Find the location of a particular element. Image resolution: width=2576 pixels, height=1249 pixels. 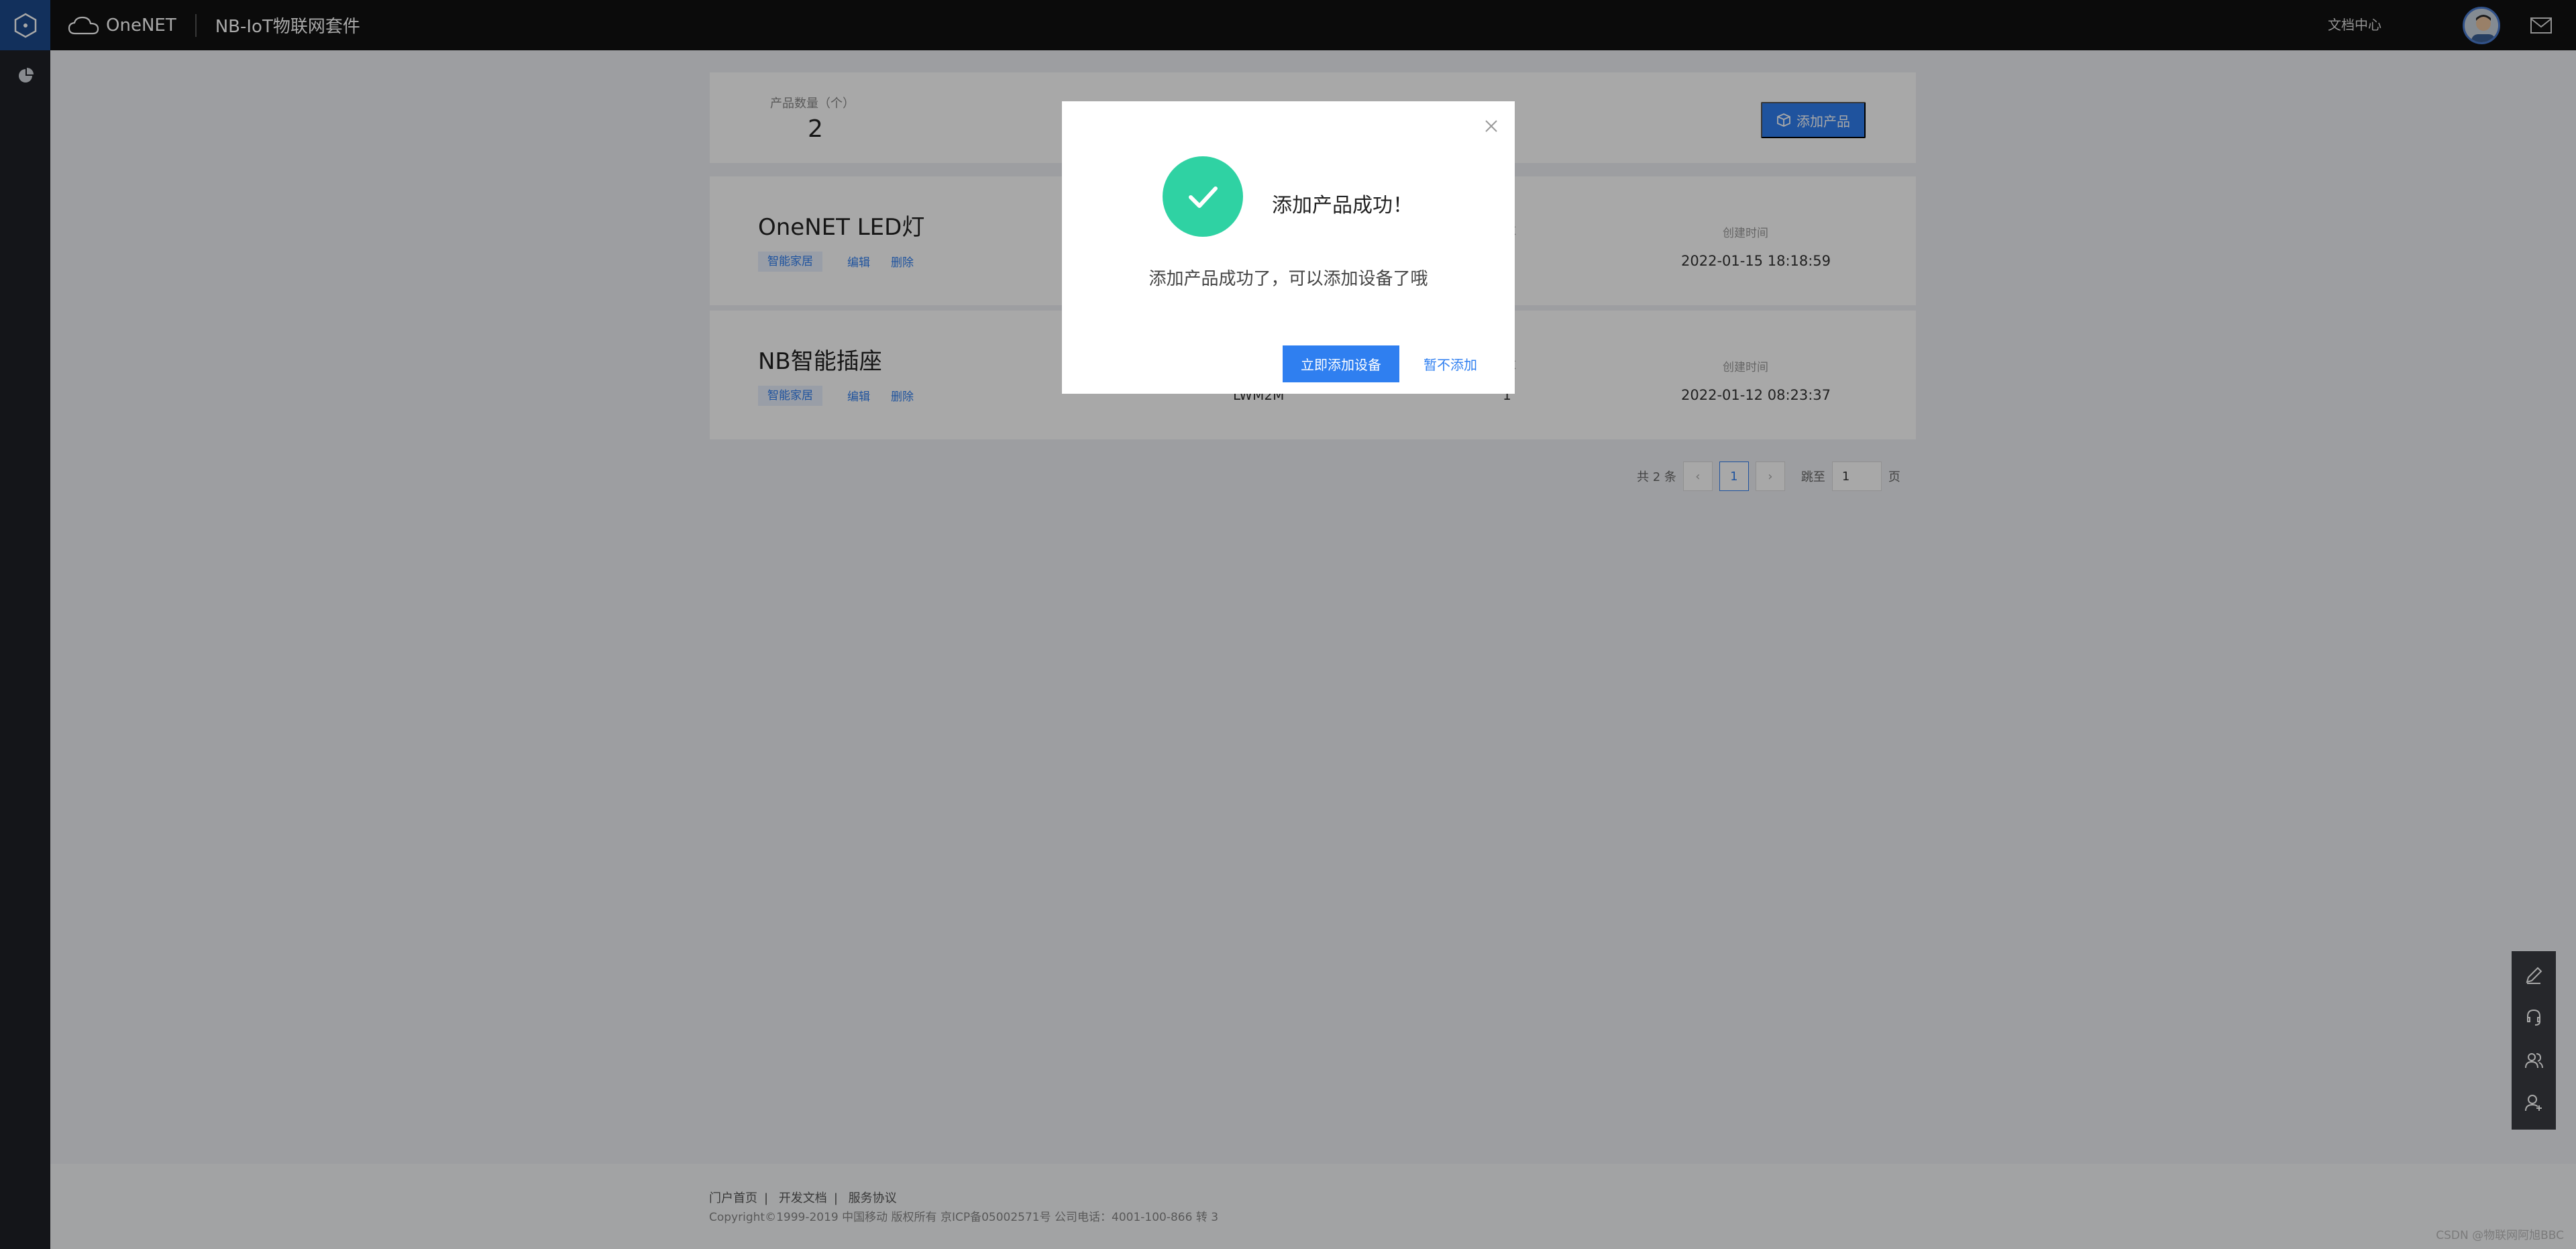

close-icon is located at coordinates (1491, 126).